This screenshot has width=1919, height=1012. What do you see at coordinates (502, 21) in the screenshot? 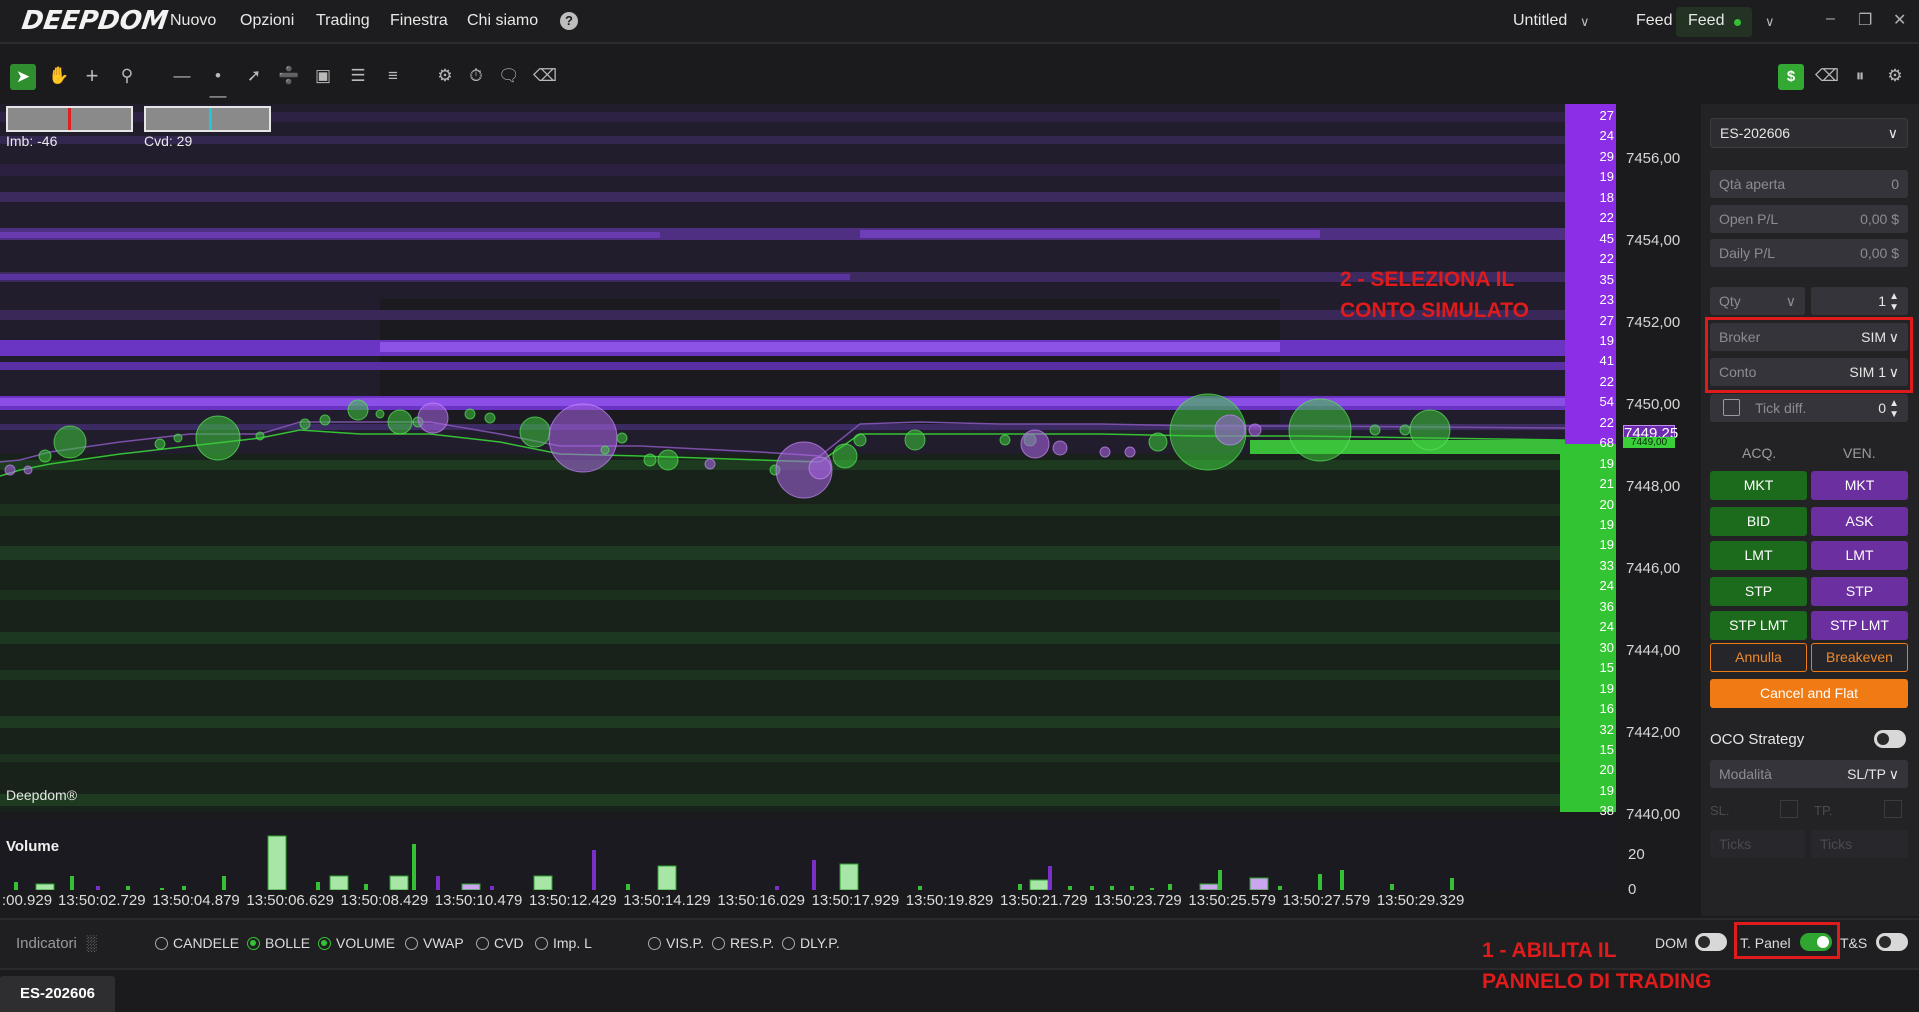
I see `menu-chi-siamo: Chi siamo` at bounding box center [502, 21].